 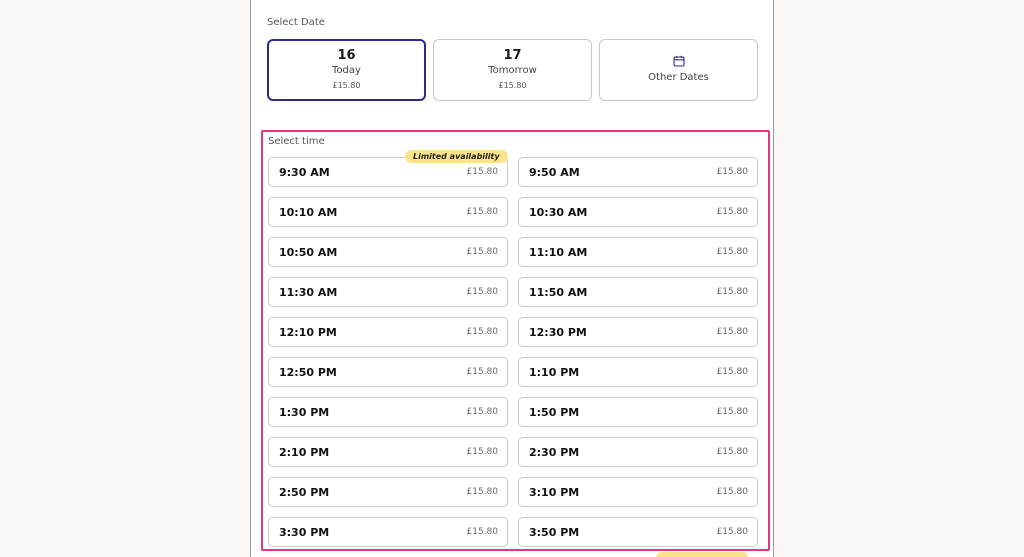 I want to click on slot-time: 2:50 PM, so click(x=304, y=492).